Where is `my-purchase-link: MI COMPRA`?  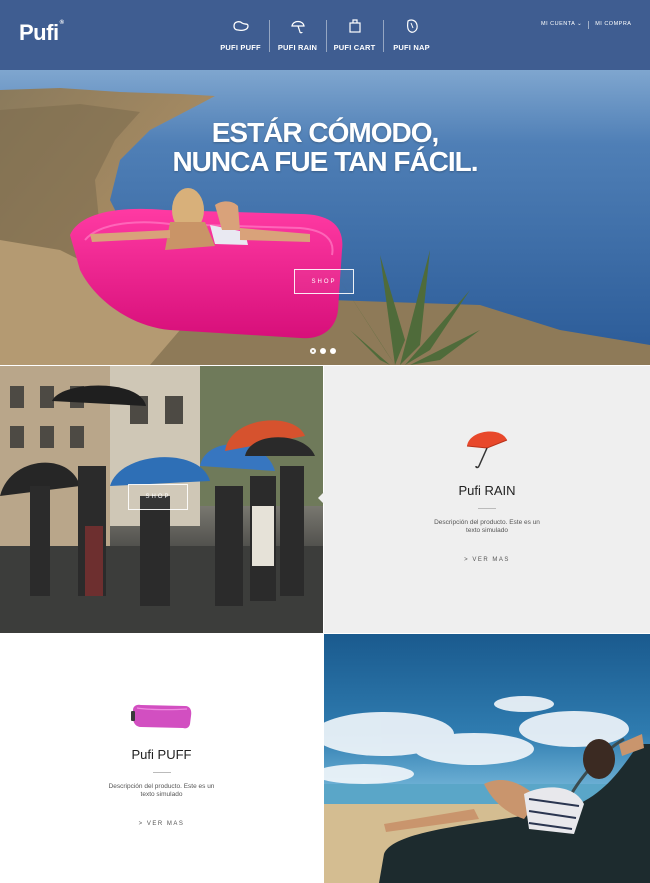 my-purchase-link: MI COMPRA is located at coordinates (613, 25).